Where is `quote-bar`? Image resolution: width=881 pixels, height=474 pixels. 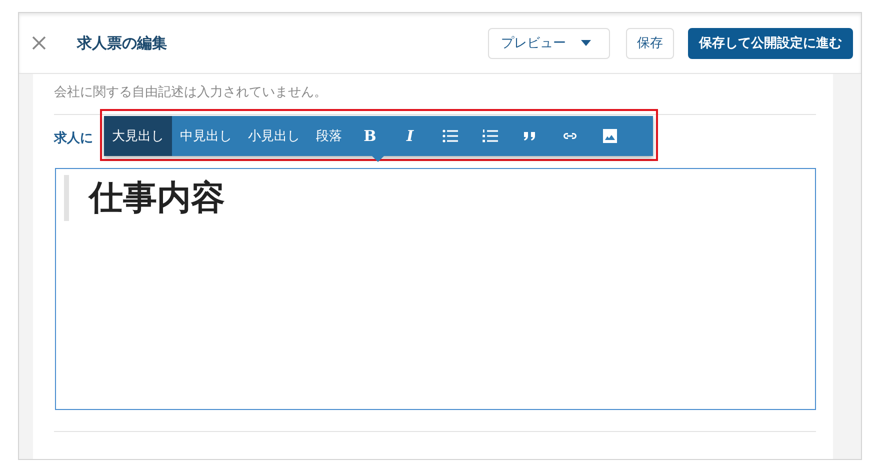
quote-bar is located at coordinates (66, 198).